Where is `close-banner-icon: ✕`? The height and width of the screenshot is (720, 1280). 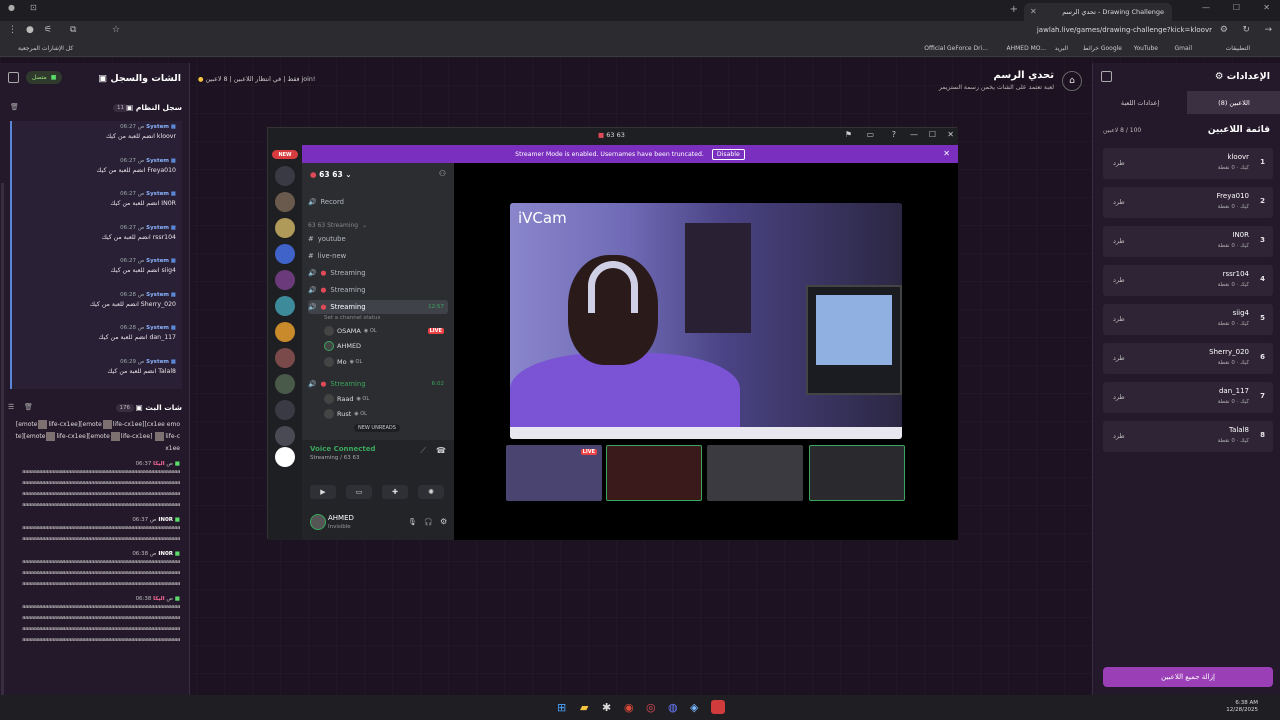
close-banner-icon: ✕ is located at coordinates (946, 153).